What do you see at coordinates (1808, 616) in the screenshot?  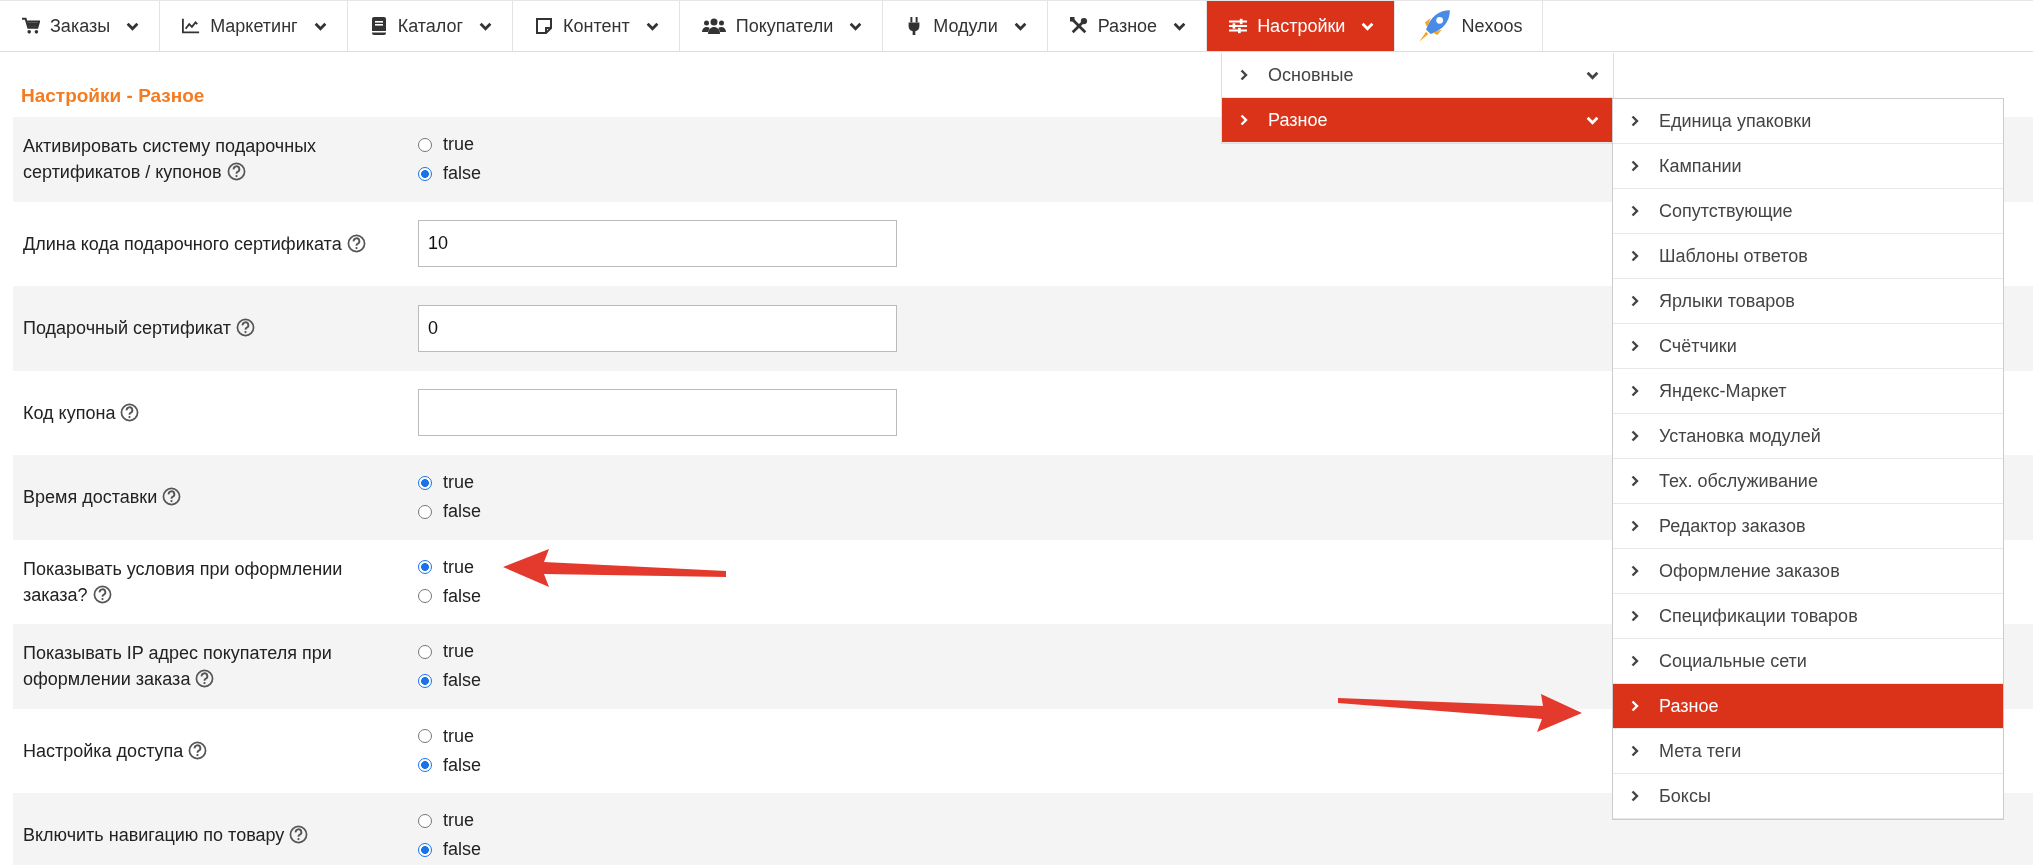 I see `menu-item: Спецификации товаров` at bounding box center [1808, 616].